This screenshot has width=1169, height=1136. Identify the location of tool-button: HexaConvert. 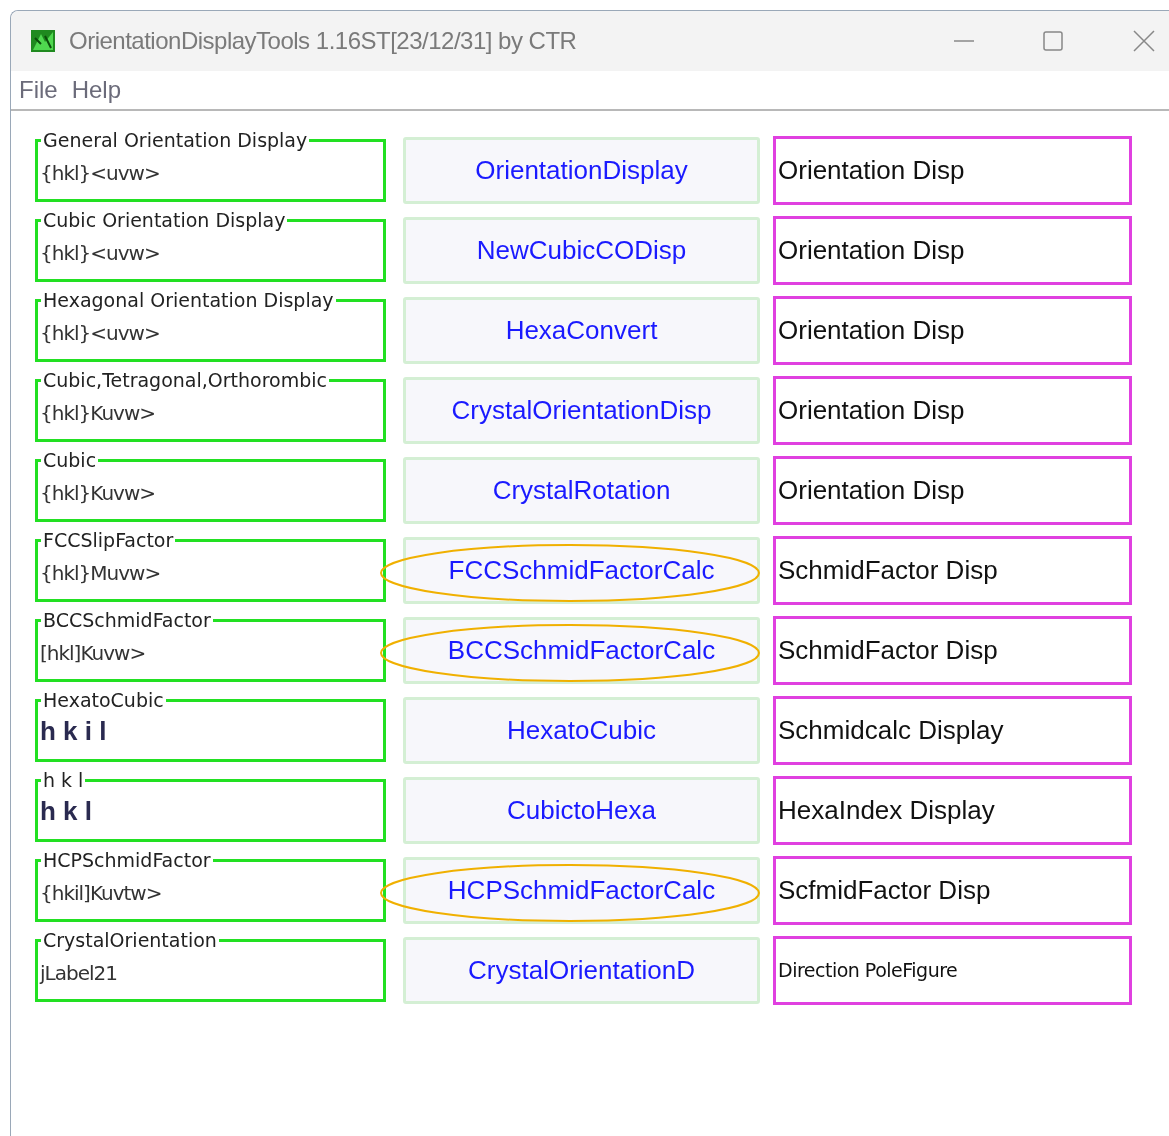
(581, 330).